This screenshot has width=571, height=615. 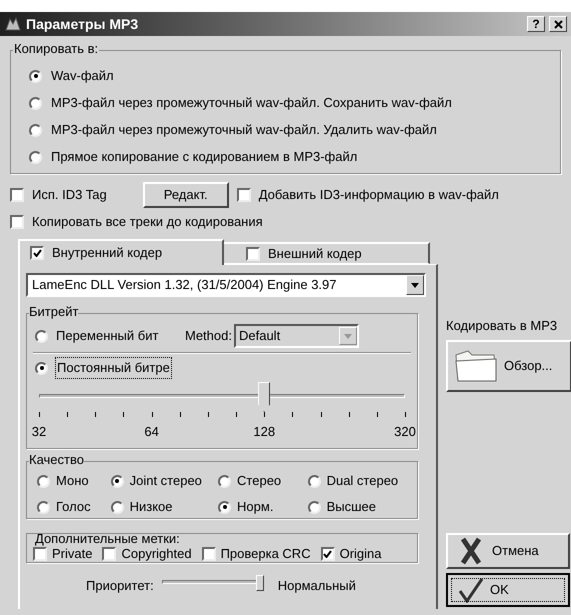 I want to click on help-button: ?, so click(x=536, y=24).